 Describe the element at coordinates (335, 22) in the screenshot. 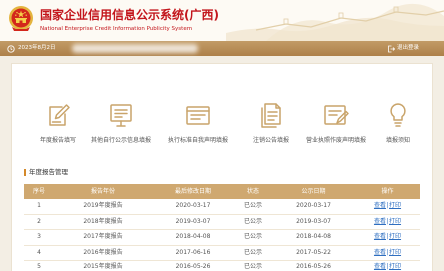

I see `great-wall-illustration` at that location.